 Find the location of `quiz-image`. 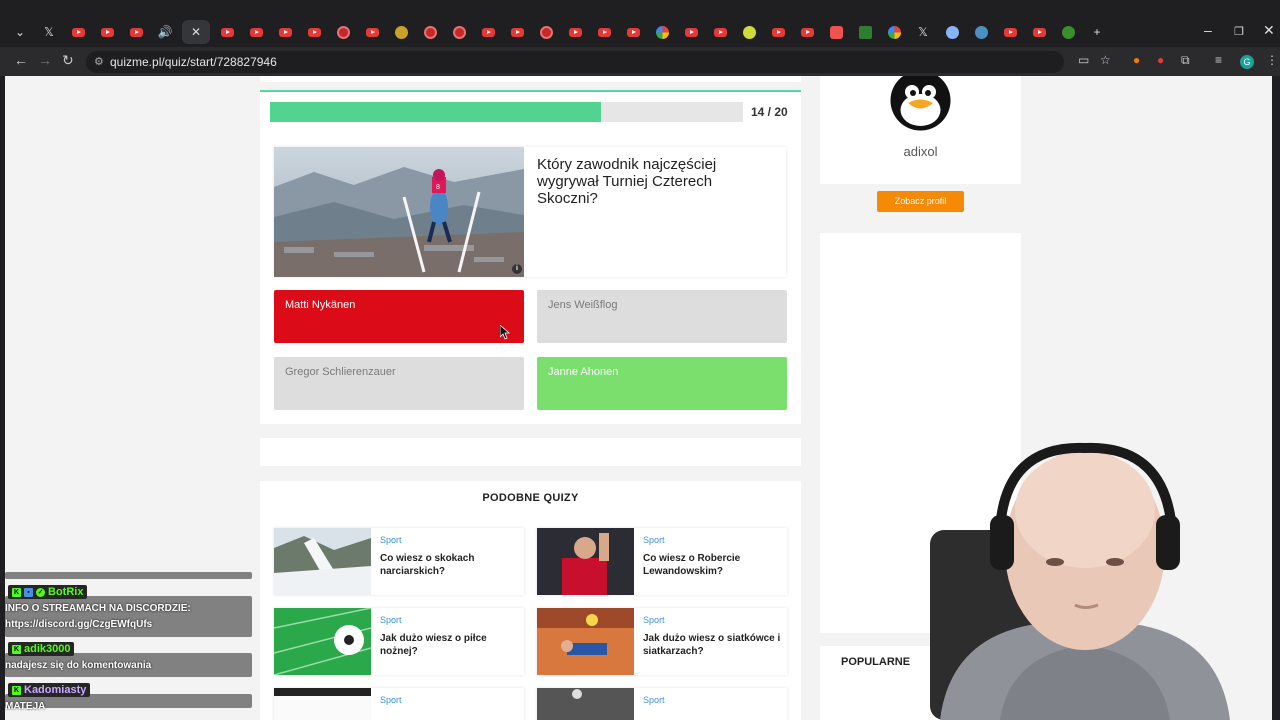

quiz-image is located at coordinates (322, 704).